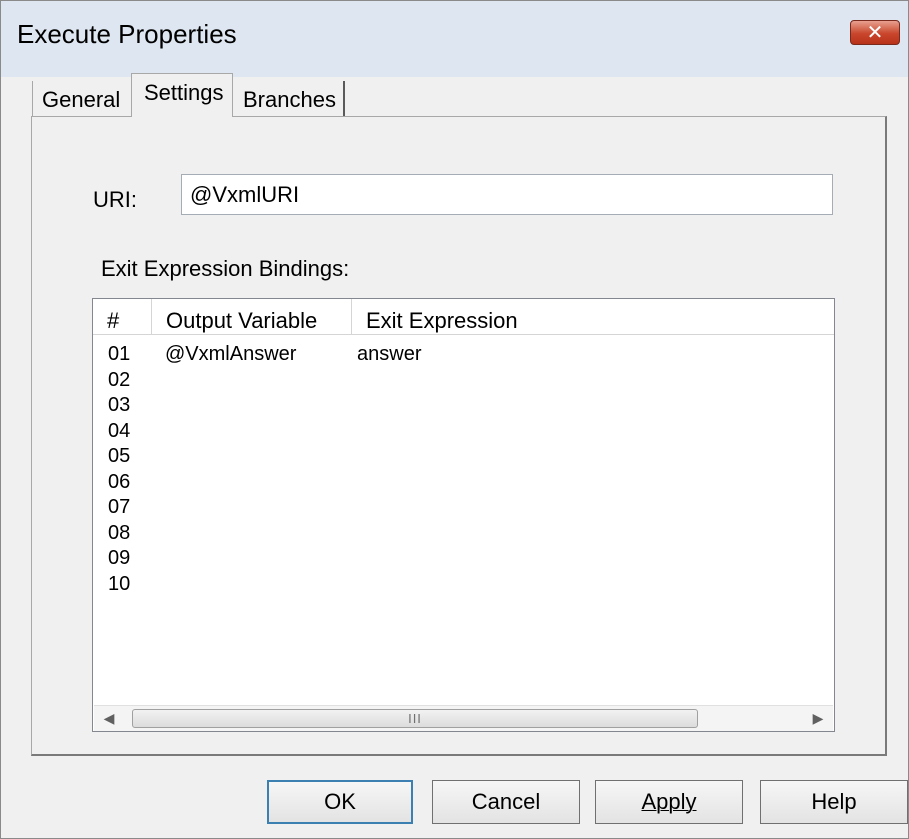 Image resolution: width=909 pixels, height=839 pixels. Describe the element at coordinates (593, 316) in the screenshot. I see `column-header-exit-expression: Exit Expression` at that location.